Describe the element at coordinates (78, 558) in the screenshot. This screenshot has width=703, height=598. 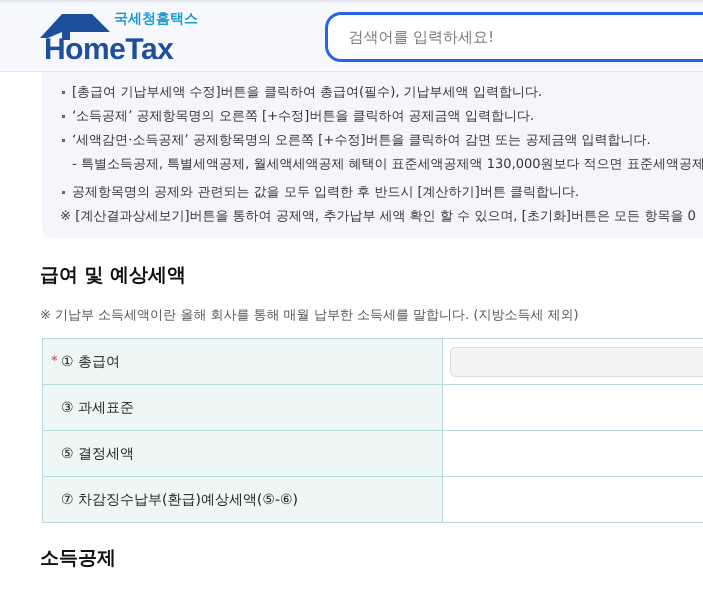
I see `section-title: 소득공제` at that location.